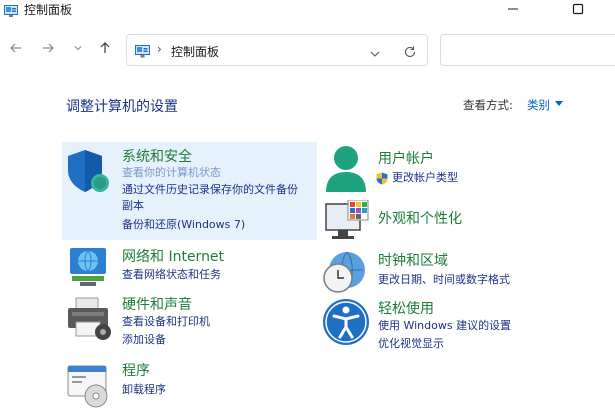  Describe the element at coordinates (171, 172) in the screenshot. I see `link-view-computer-status: 查看你的计算机状态` at that location.